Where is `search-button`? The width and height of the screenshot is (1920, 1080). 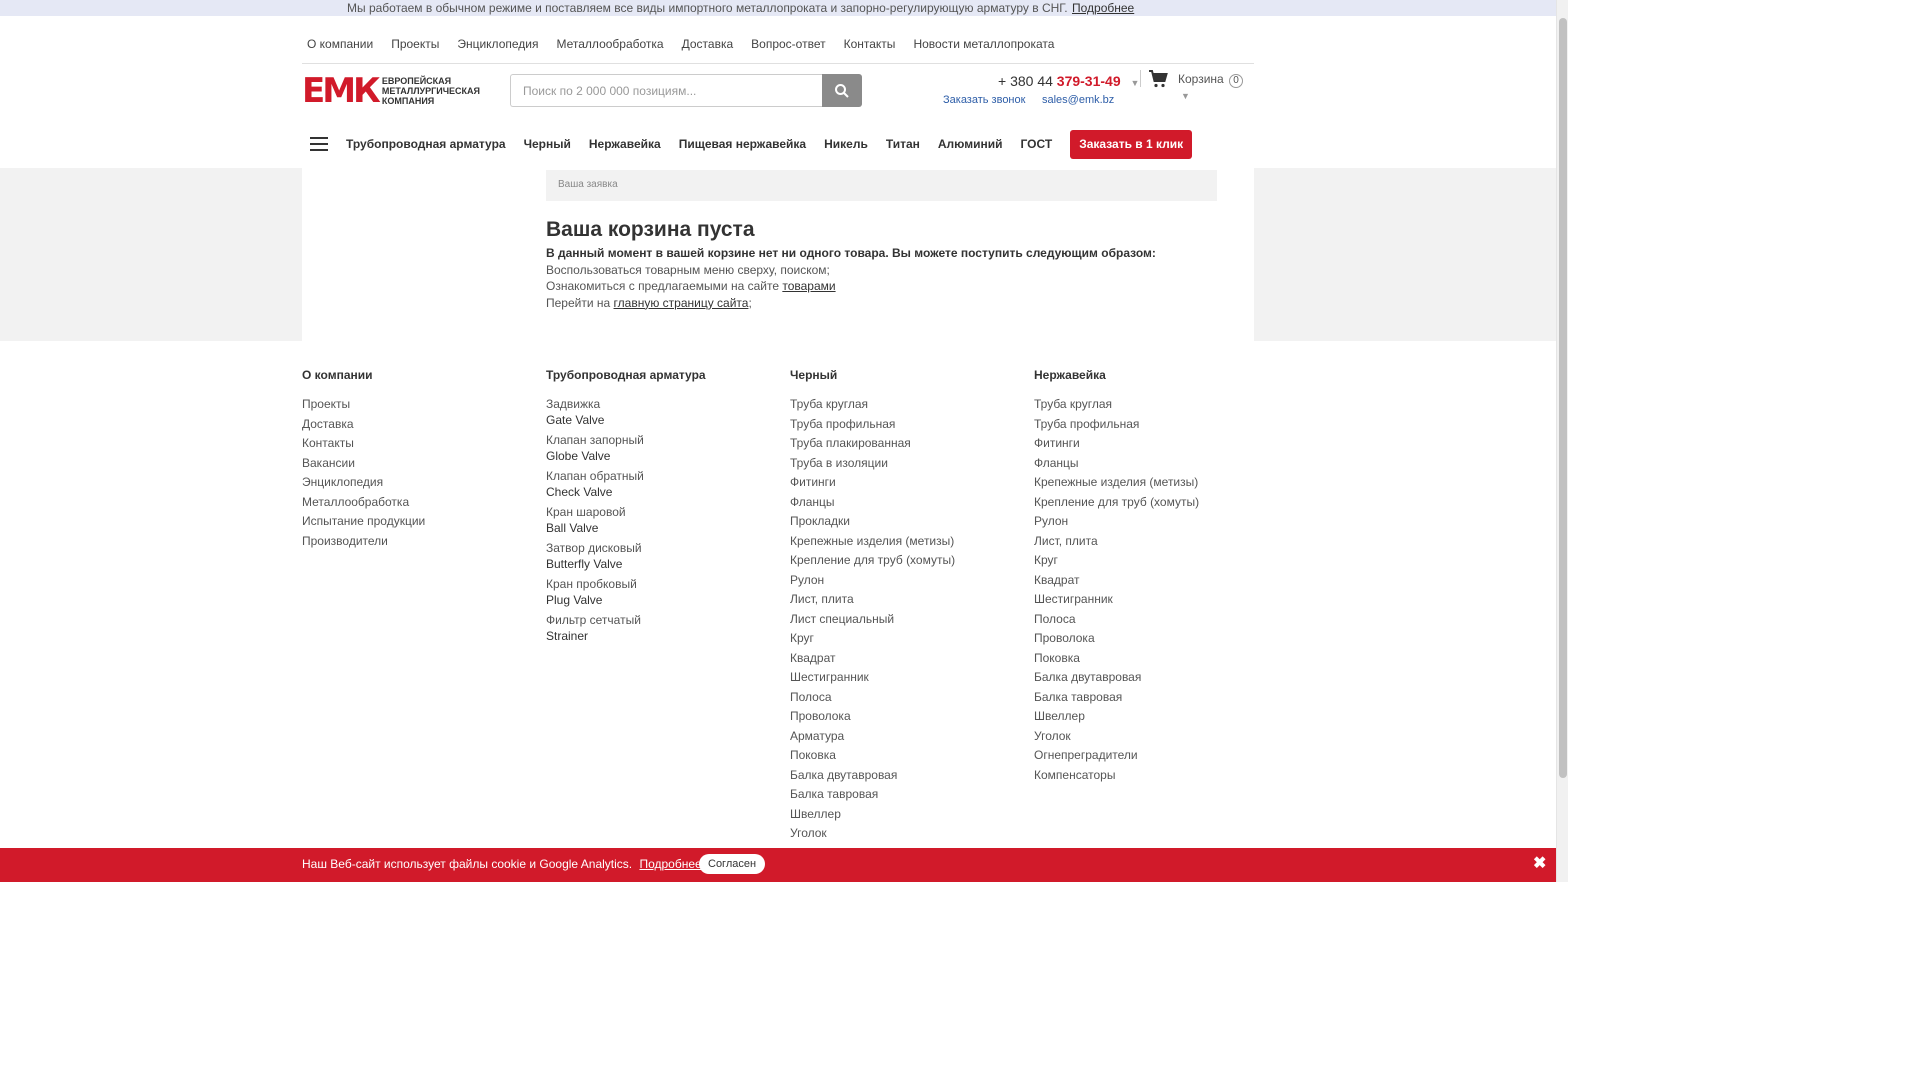
search-button is located at coordinates (842, 90).